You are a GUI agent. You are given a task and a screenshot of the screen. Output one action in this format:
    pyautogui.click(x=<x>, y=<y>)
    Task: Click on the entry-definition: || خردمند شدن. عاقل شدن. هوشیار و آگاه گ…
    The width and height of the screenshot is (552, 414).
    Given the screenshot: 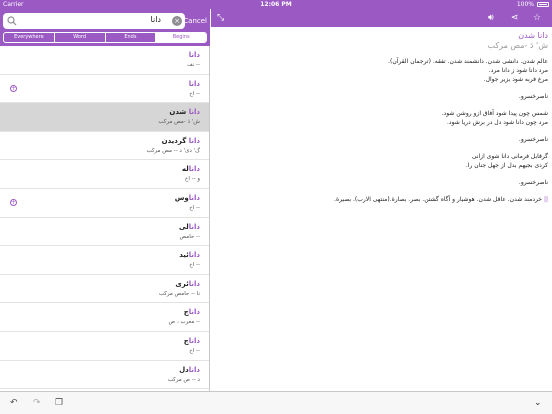 What is the action you would take?
    pyautogui.click(x=381, y=199)
    